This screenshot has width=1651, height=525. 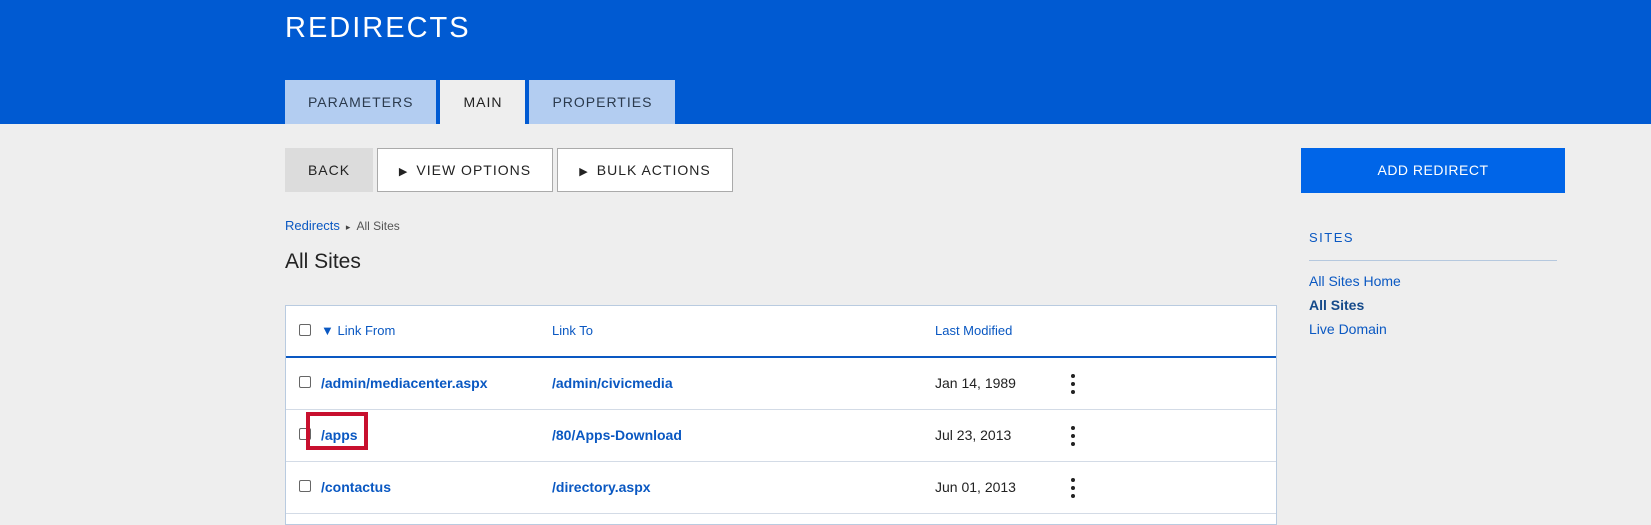 What do you see at coordinates (601, 487) in the screenshot?
I see `link-to-cell: /directory.aspx` at bounding box center [601, 487].